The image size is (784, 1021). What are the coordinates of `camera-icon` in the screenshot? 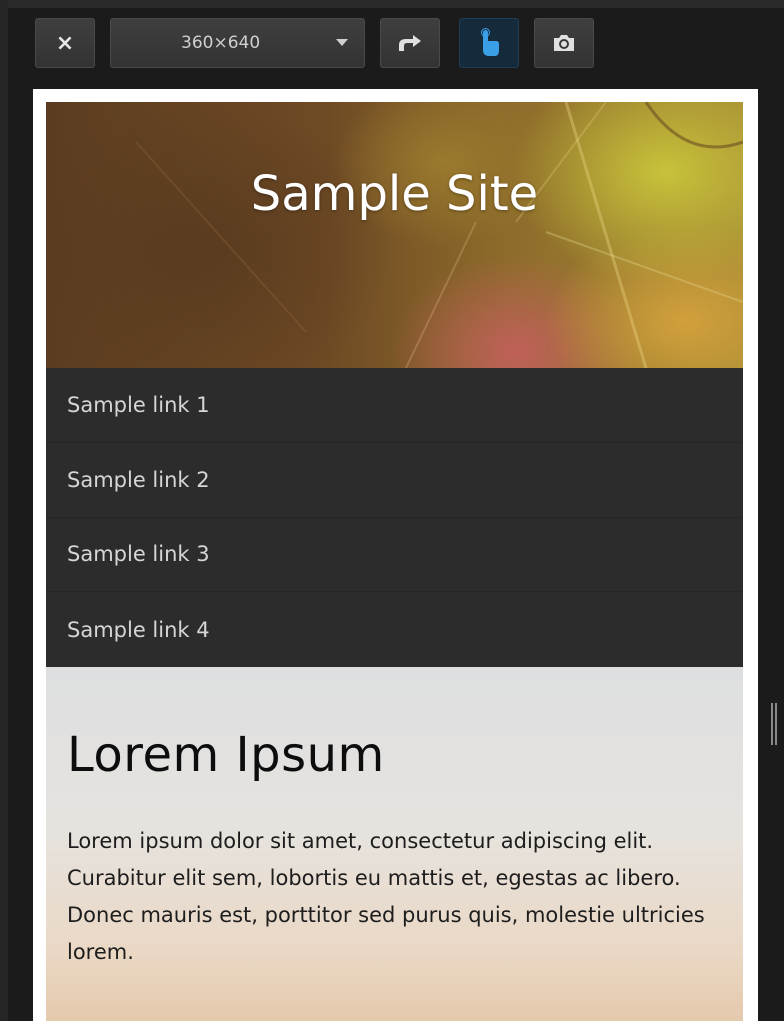 It's located at (564, 43).